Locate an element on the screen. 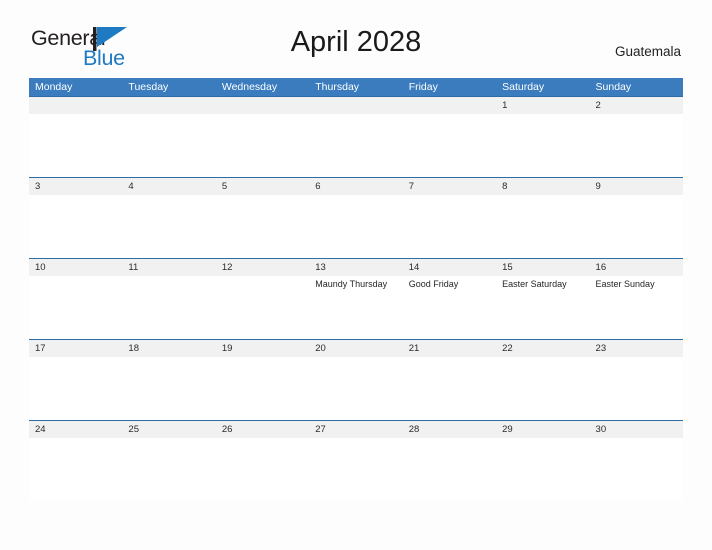 Image resolution: width=712 pixels, height=550 pixels. day-number: 12 is located at coordinates (262, 267).